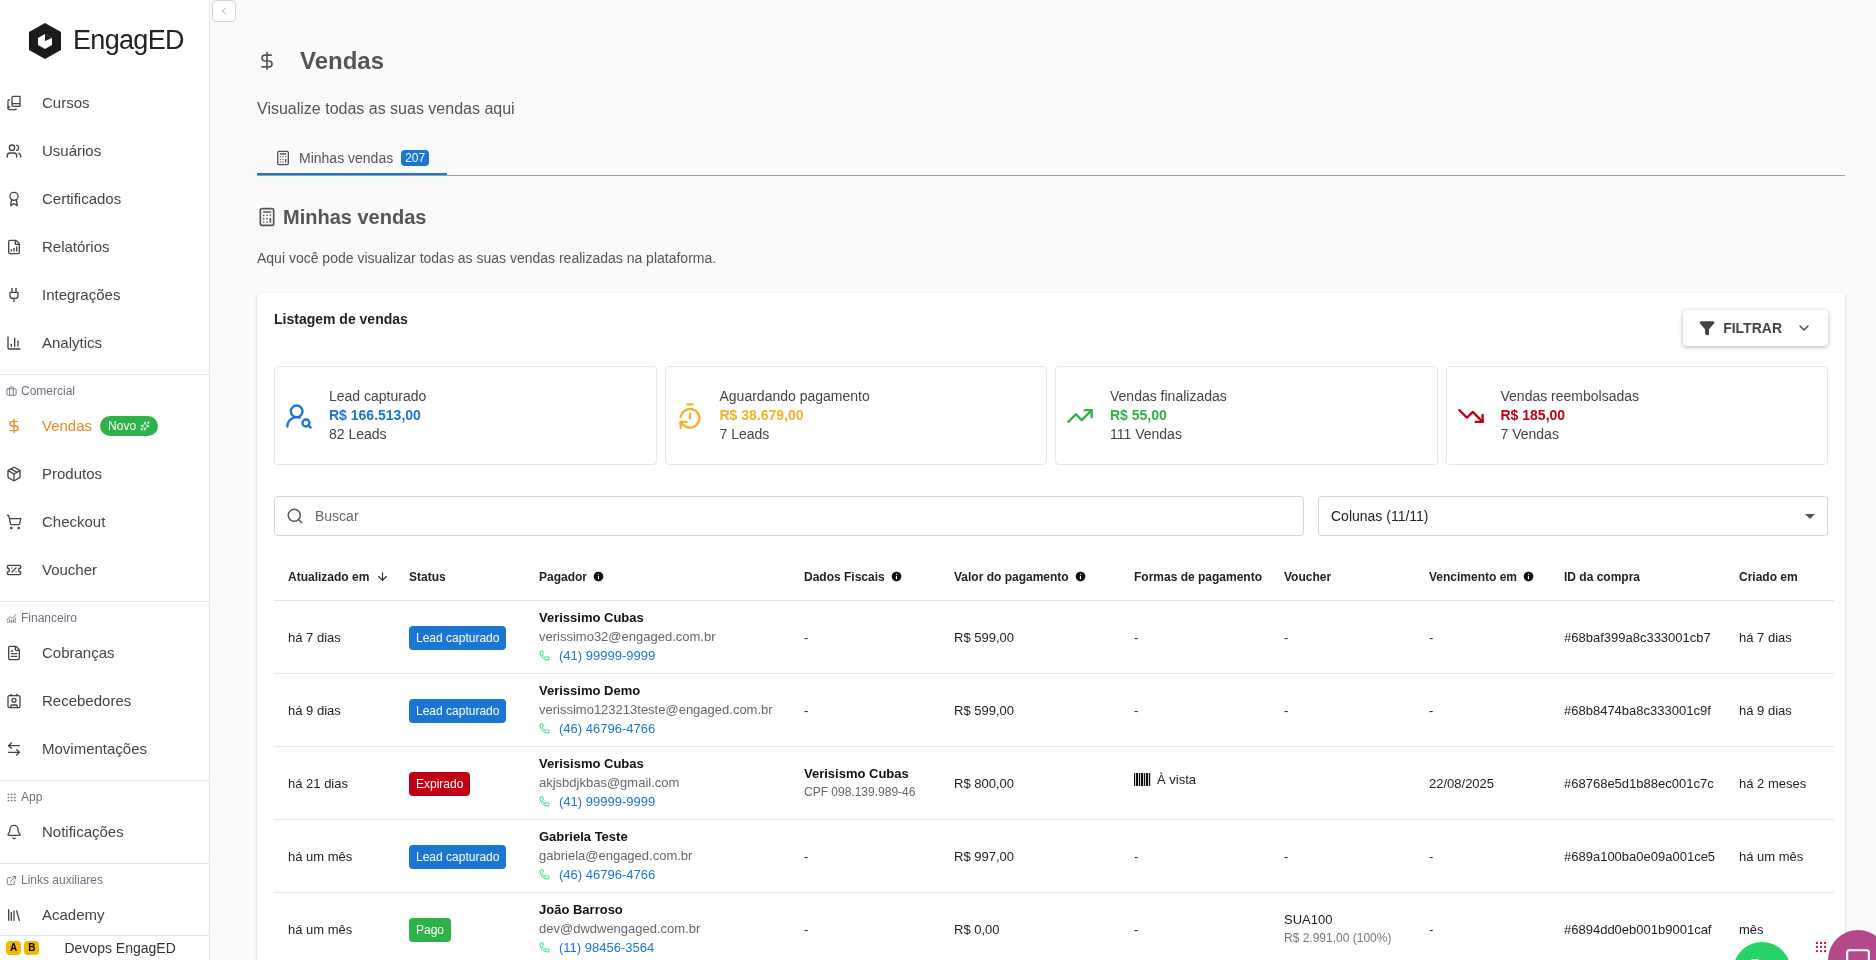 Image resolution: width=1876 pixels, height=960 pixels. Describe the element at coordinates (415, 158) in the screenshot. I see `count-badge: 207` at that location.